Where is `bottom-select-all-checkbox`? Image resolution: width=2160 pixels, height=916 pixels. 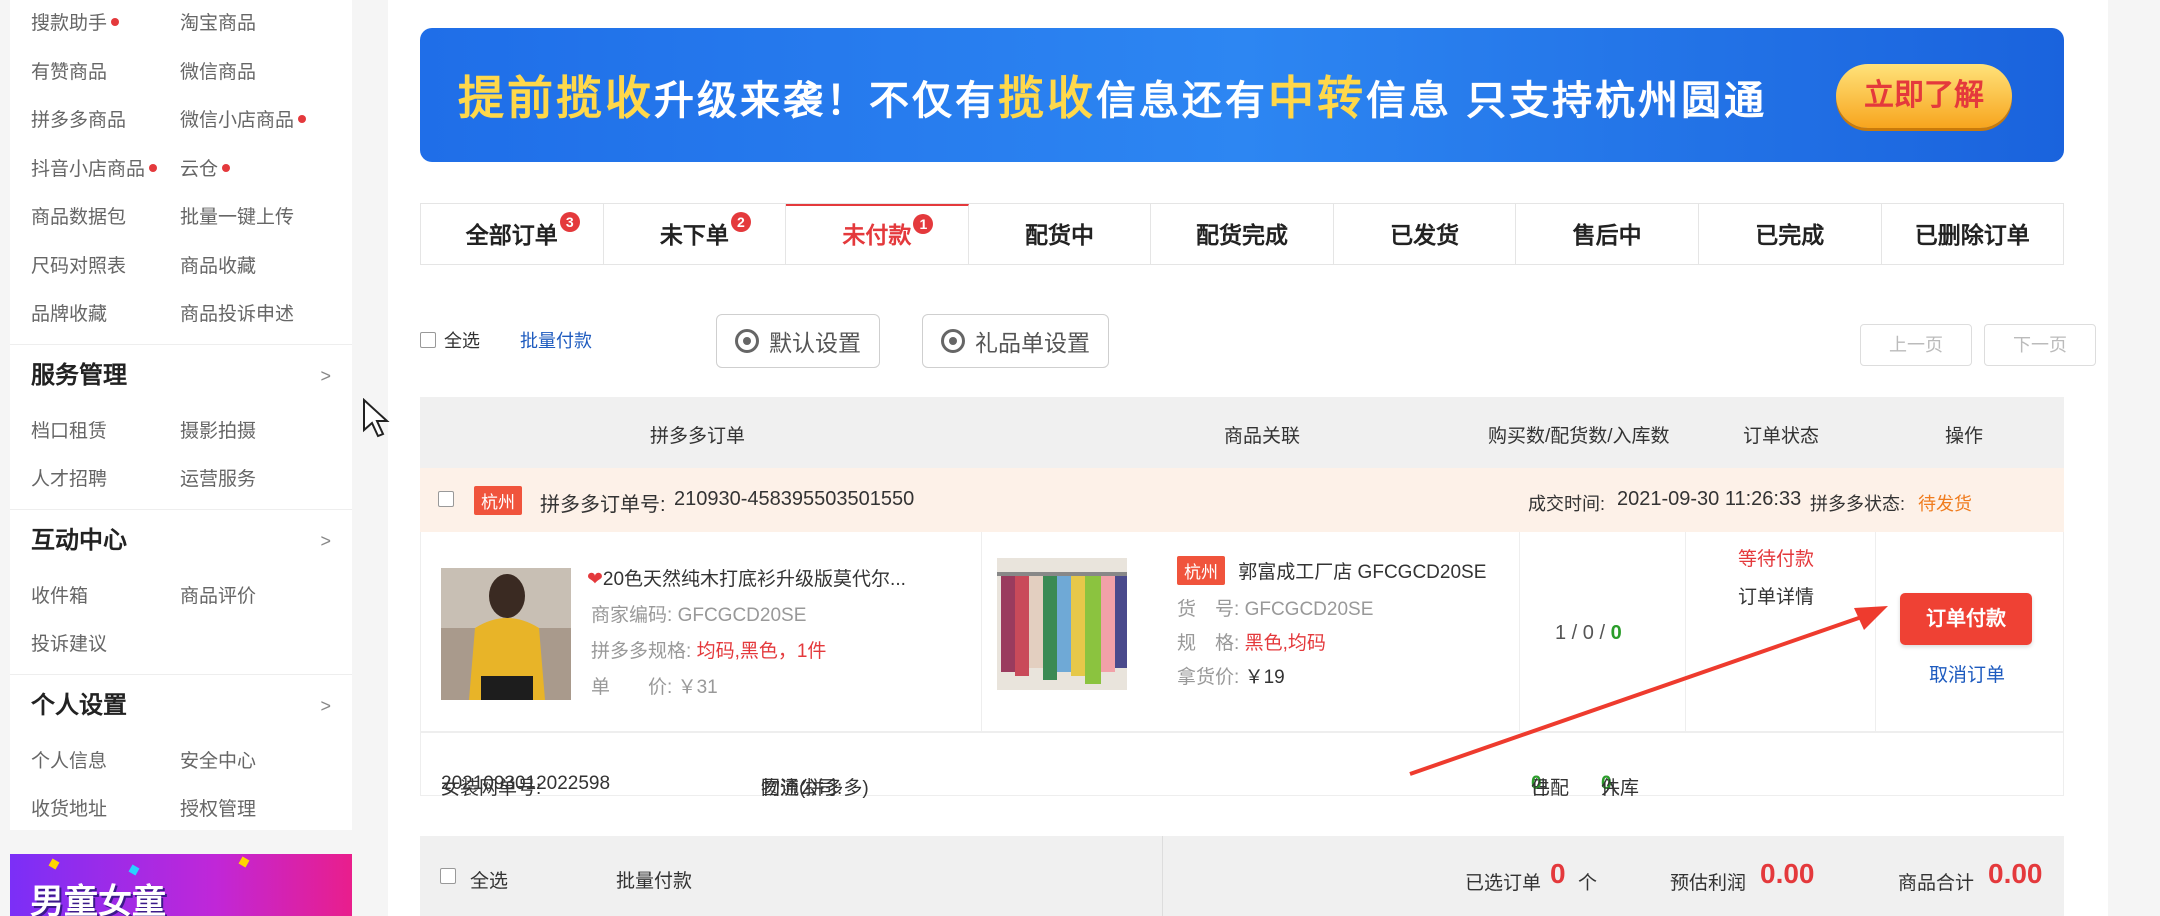
bottom-select-all-checkbox is located at coordinates (448, 876).